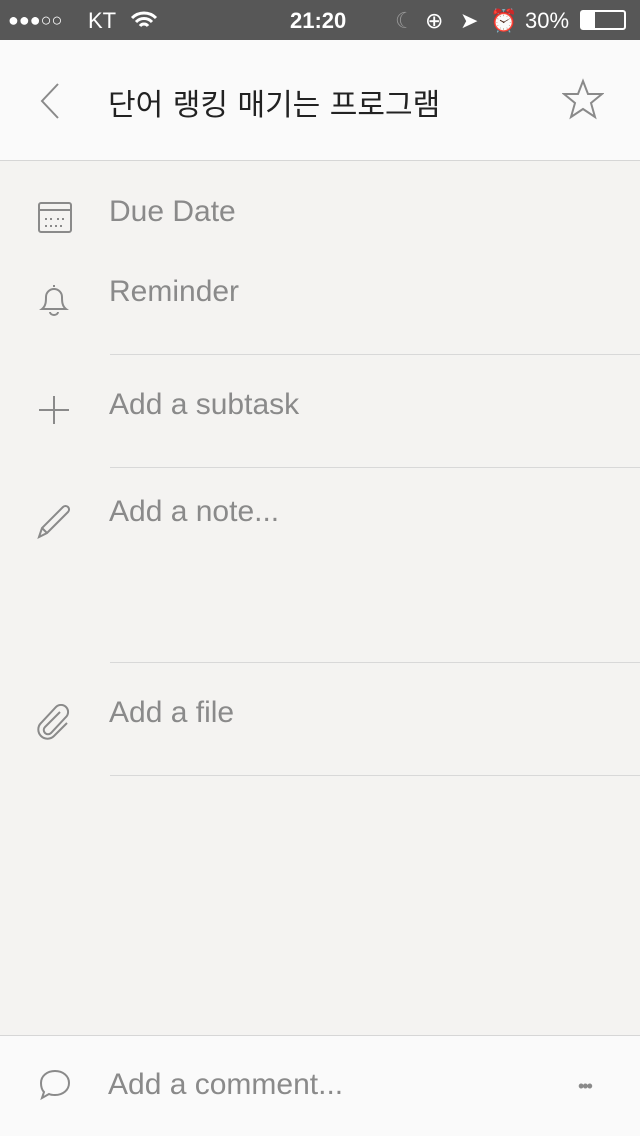  I want to click on star-icon, so click(583, 99).